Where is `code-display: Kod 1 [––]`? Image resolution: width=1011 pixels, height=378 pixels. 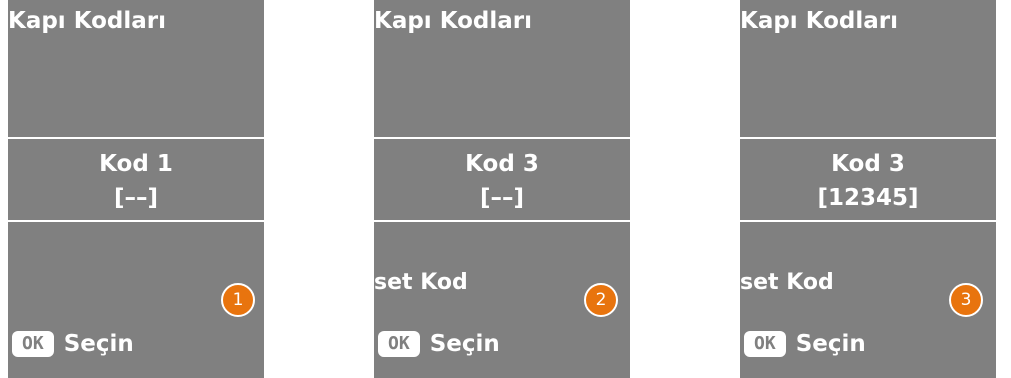 code-display: Kod 1 [––] is located at coordinates (136, 181).